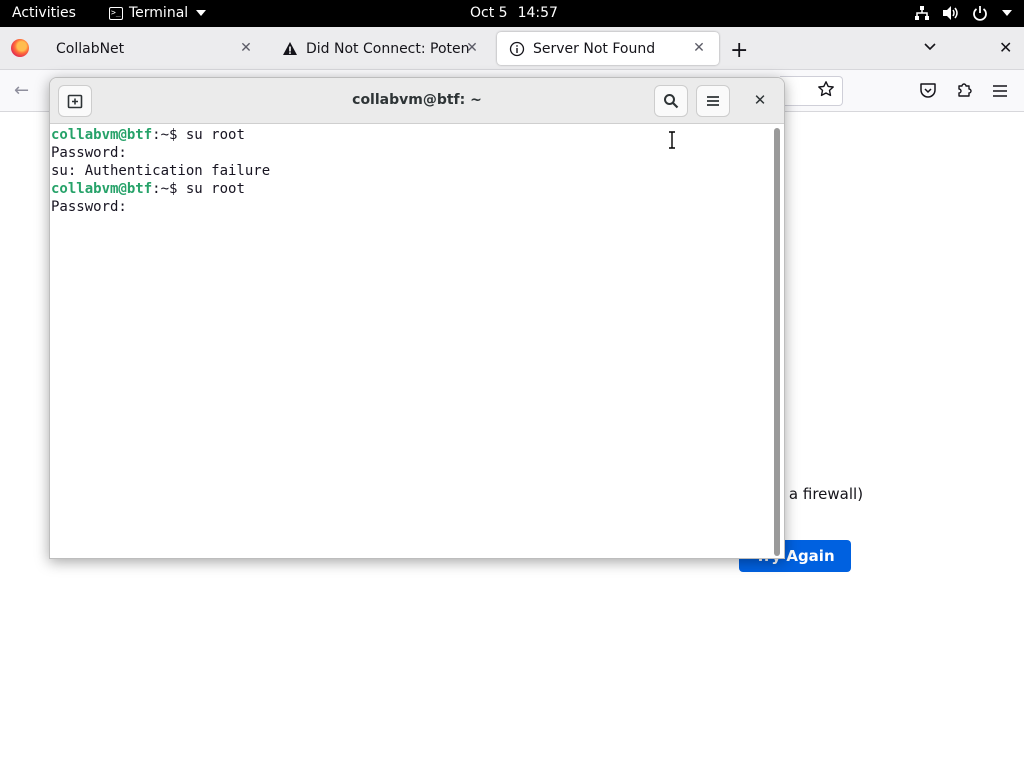 This screenshot has width=1024, height=768. I want to click on clock-time: 14:57, so click(537, 13).